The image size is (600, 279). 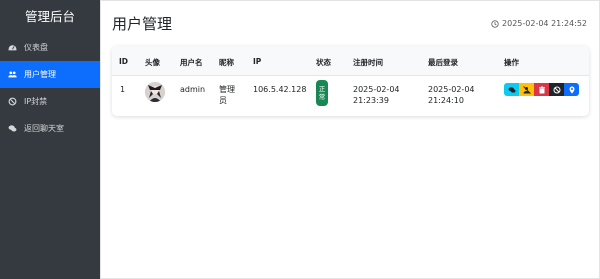 I want to click on column-header: 注册时间, so click(x=368, y=62).